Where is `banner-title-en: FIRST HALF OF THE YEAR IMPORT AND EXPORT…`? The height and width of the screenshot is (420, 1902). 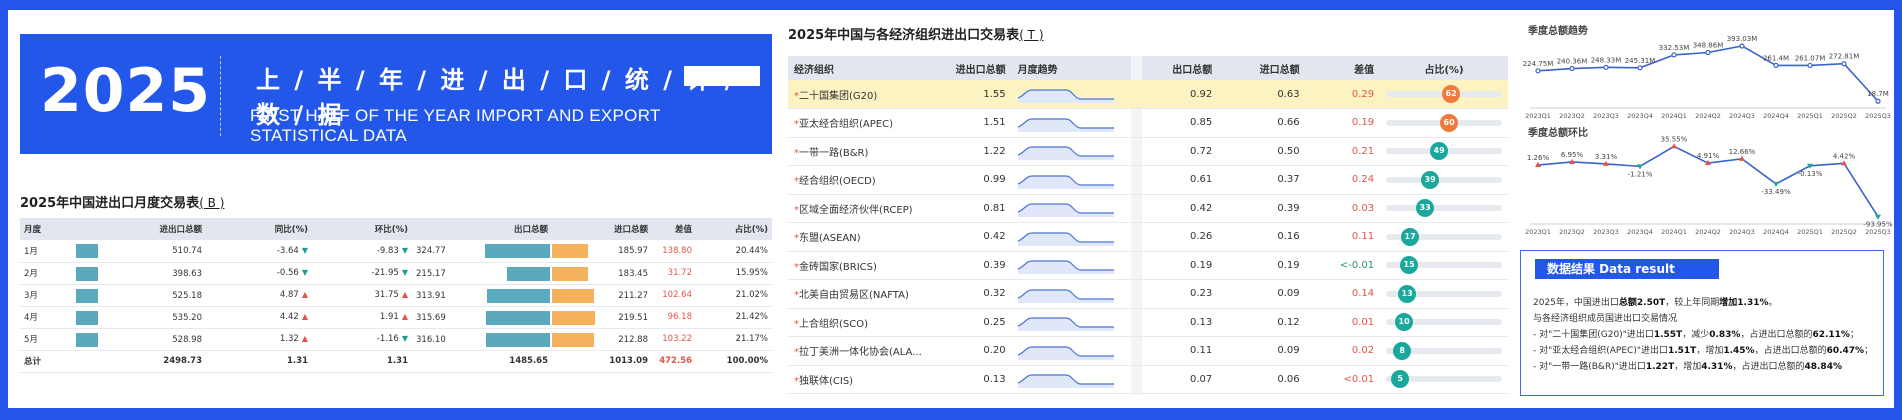
banner-title-en: FIRST HALF OF THE YEAR IMPORT AND EXPORT… is located at coordinates (455, 125).